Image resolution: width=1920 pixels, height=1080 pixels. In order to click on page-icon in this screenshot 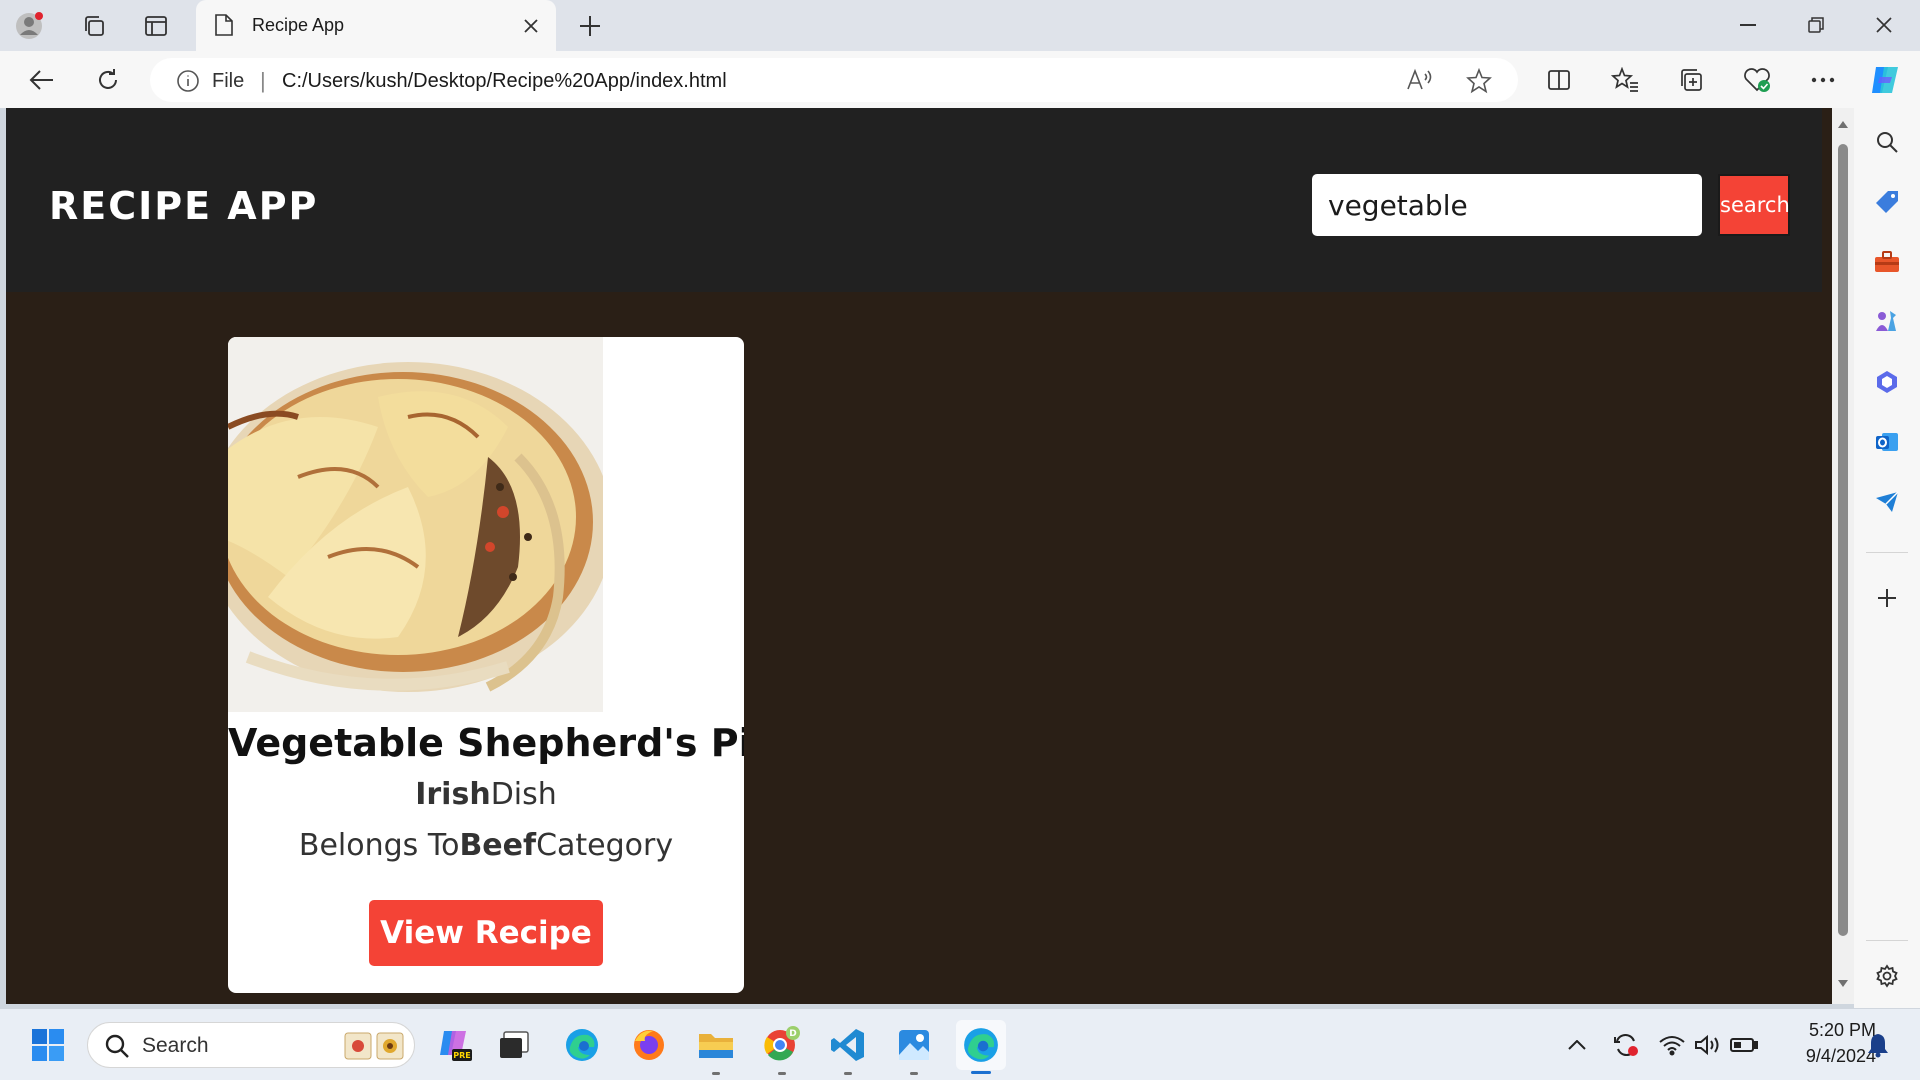, I will do `click(224, 25)`.